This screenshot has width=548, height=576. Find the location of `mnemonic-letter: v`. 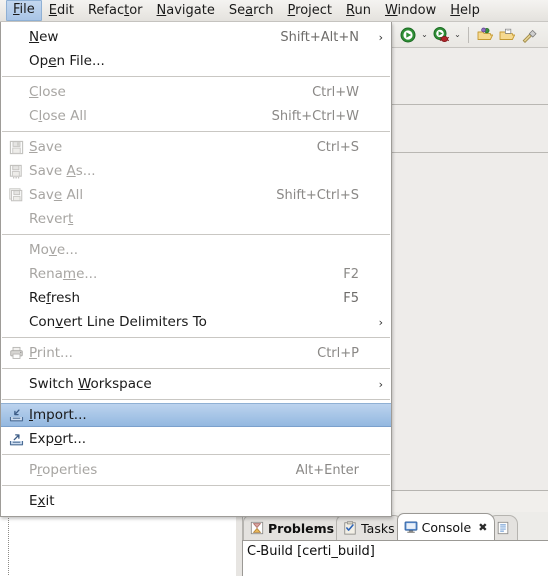

mnemonic-letter: v is located at coordinates (59, 322).